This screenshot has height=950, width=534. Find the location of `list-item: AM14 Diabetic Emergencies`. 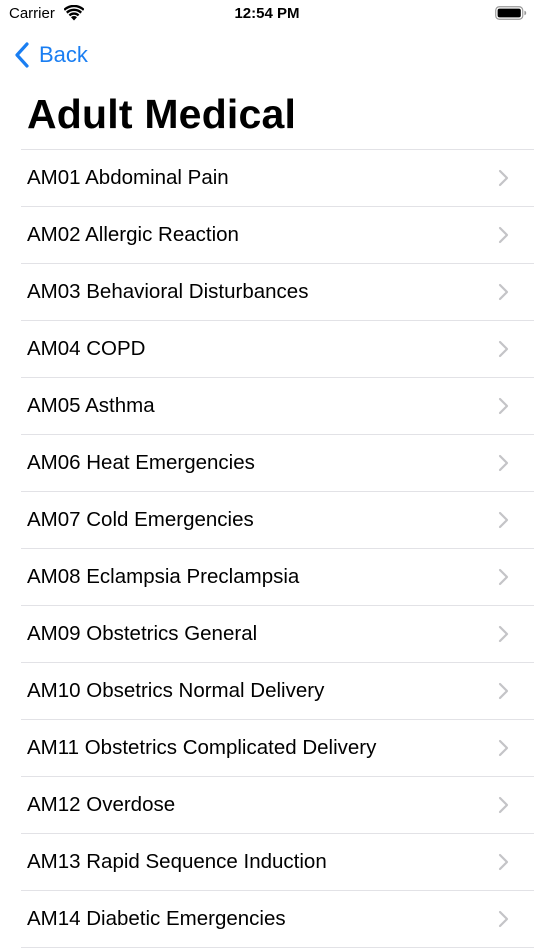

list-item: AM14 Diabetic Emergencies is located at coordinates (277, 919).